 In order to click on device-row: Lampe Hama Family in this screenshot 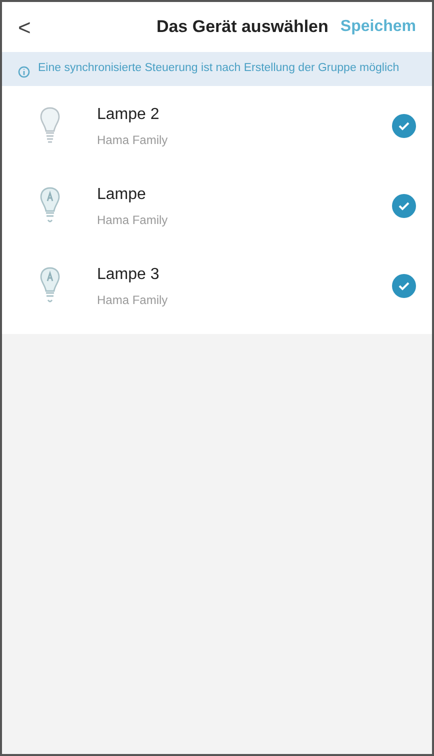, I will do `click(217, 206)`.